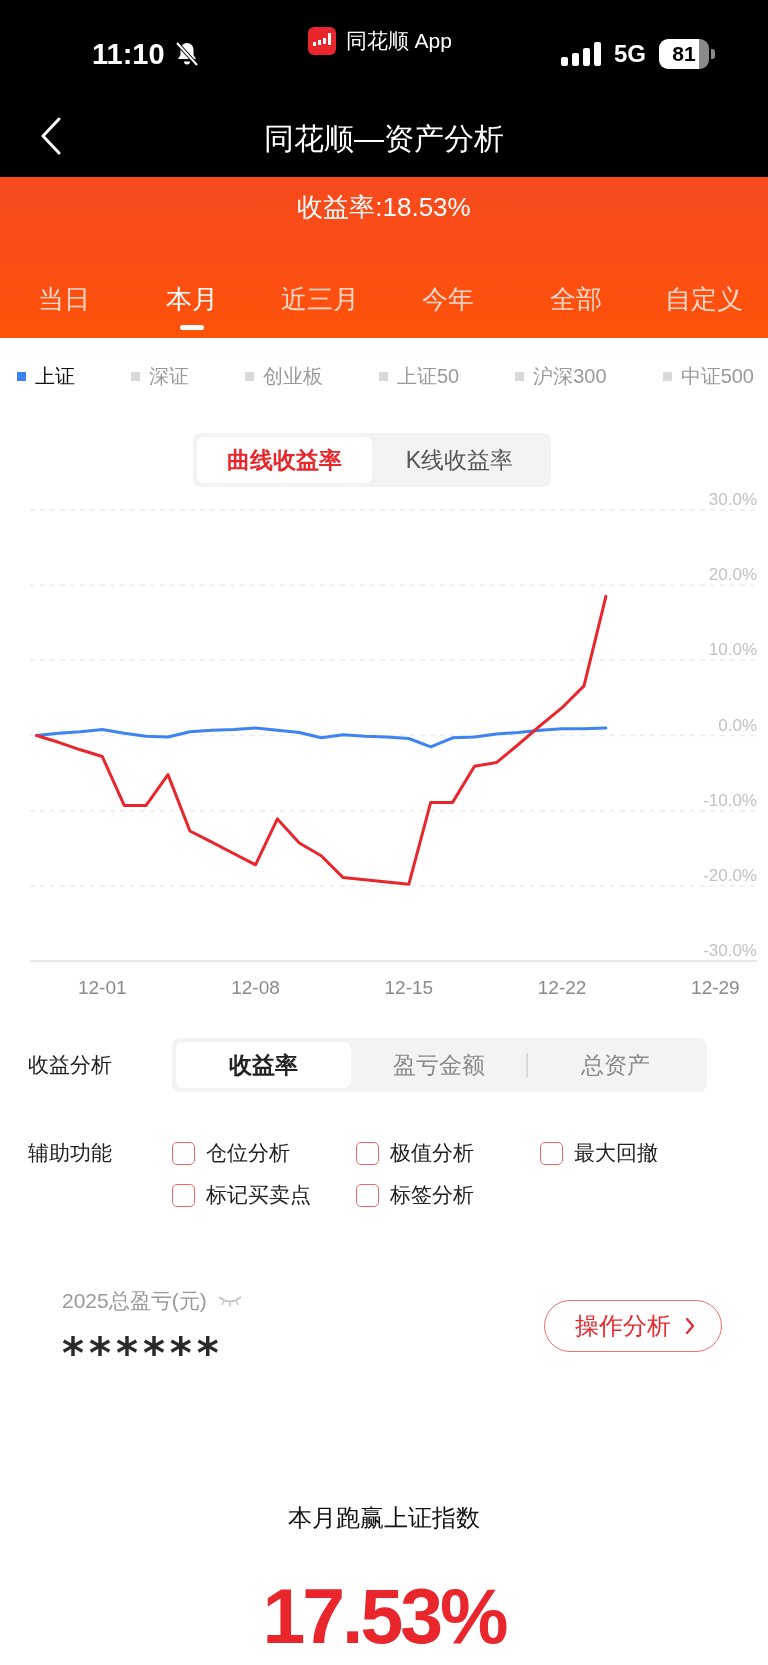  What do you see at coordinates (439, 1065) in the screenshot?
I see `analysis-tab: 盈亏金额` at bounding box center [439, 1065].